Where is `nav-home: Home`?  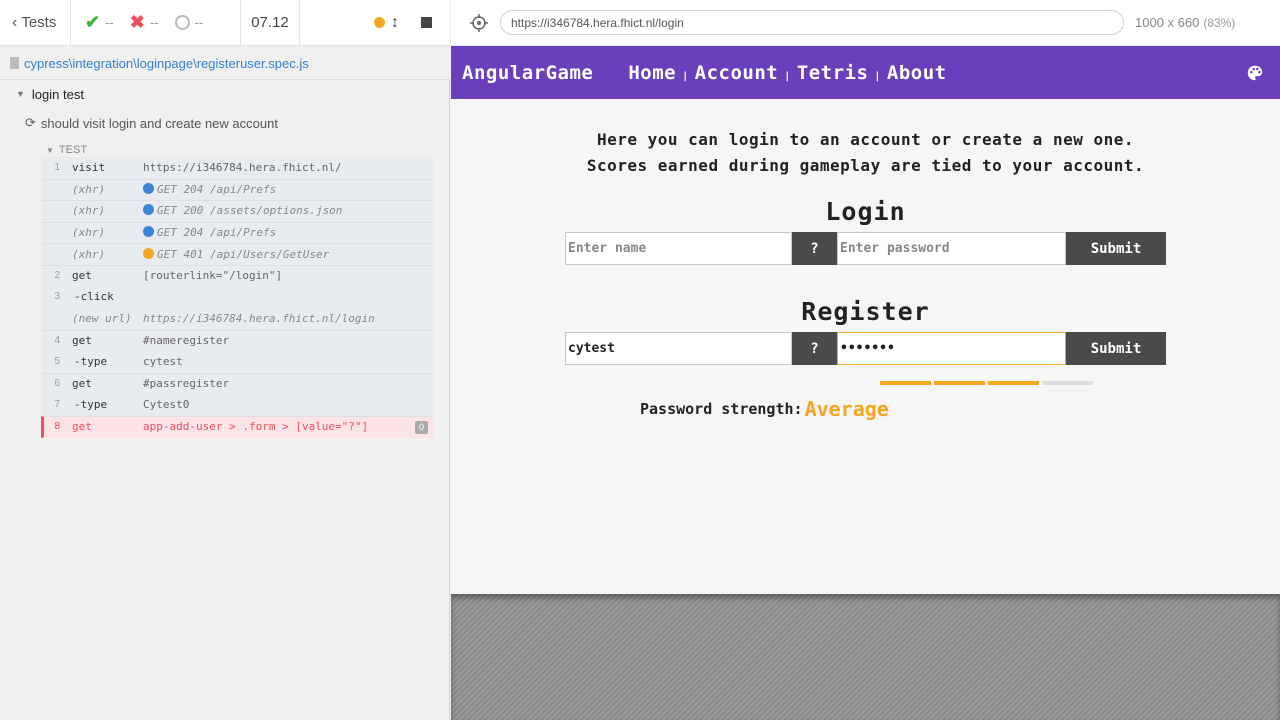 nav-home: Home is located at coordinates (652, 73).